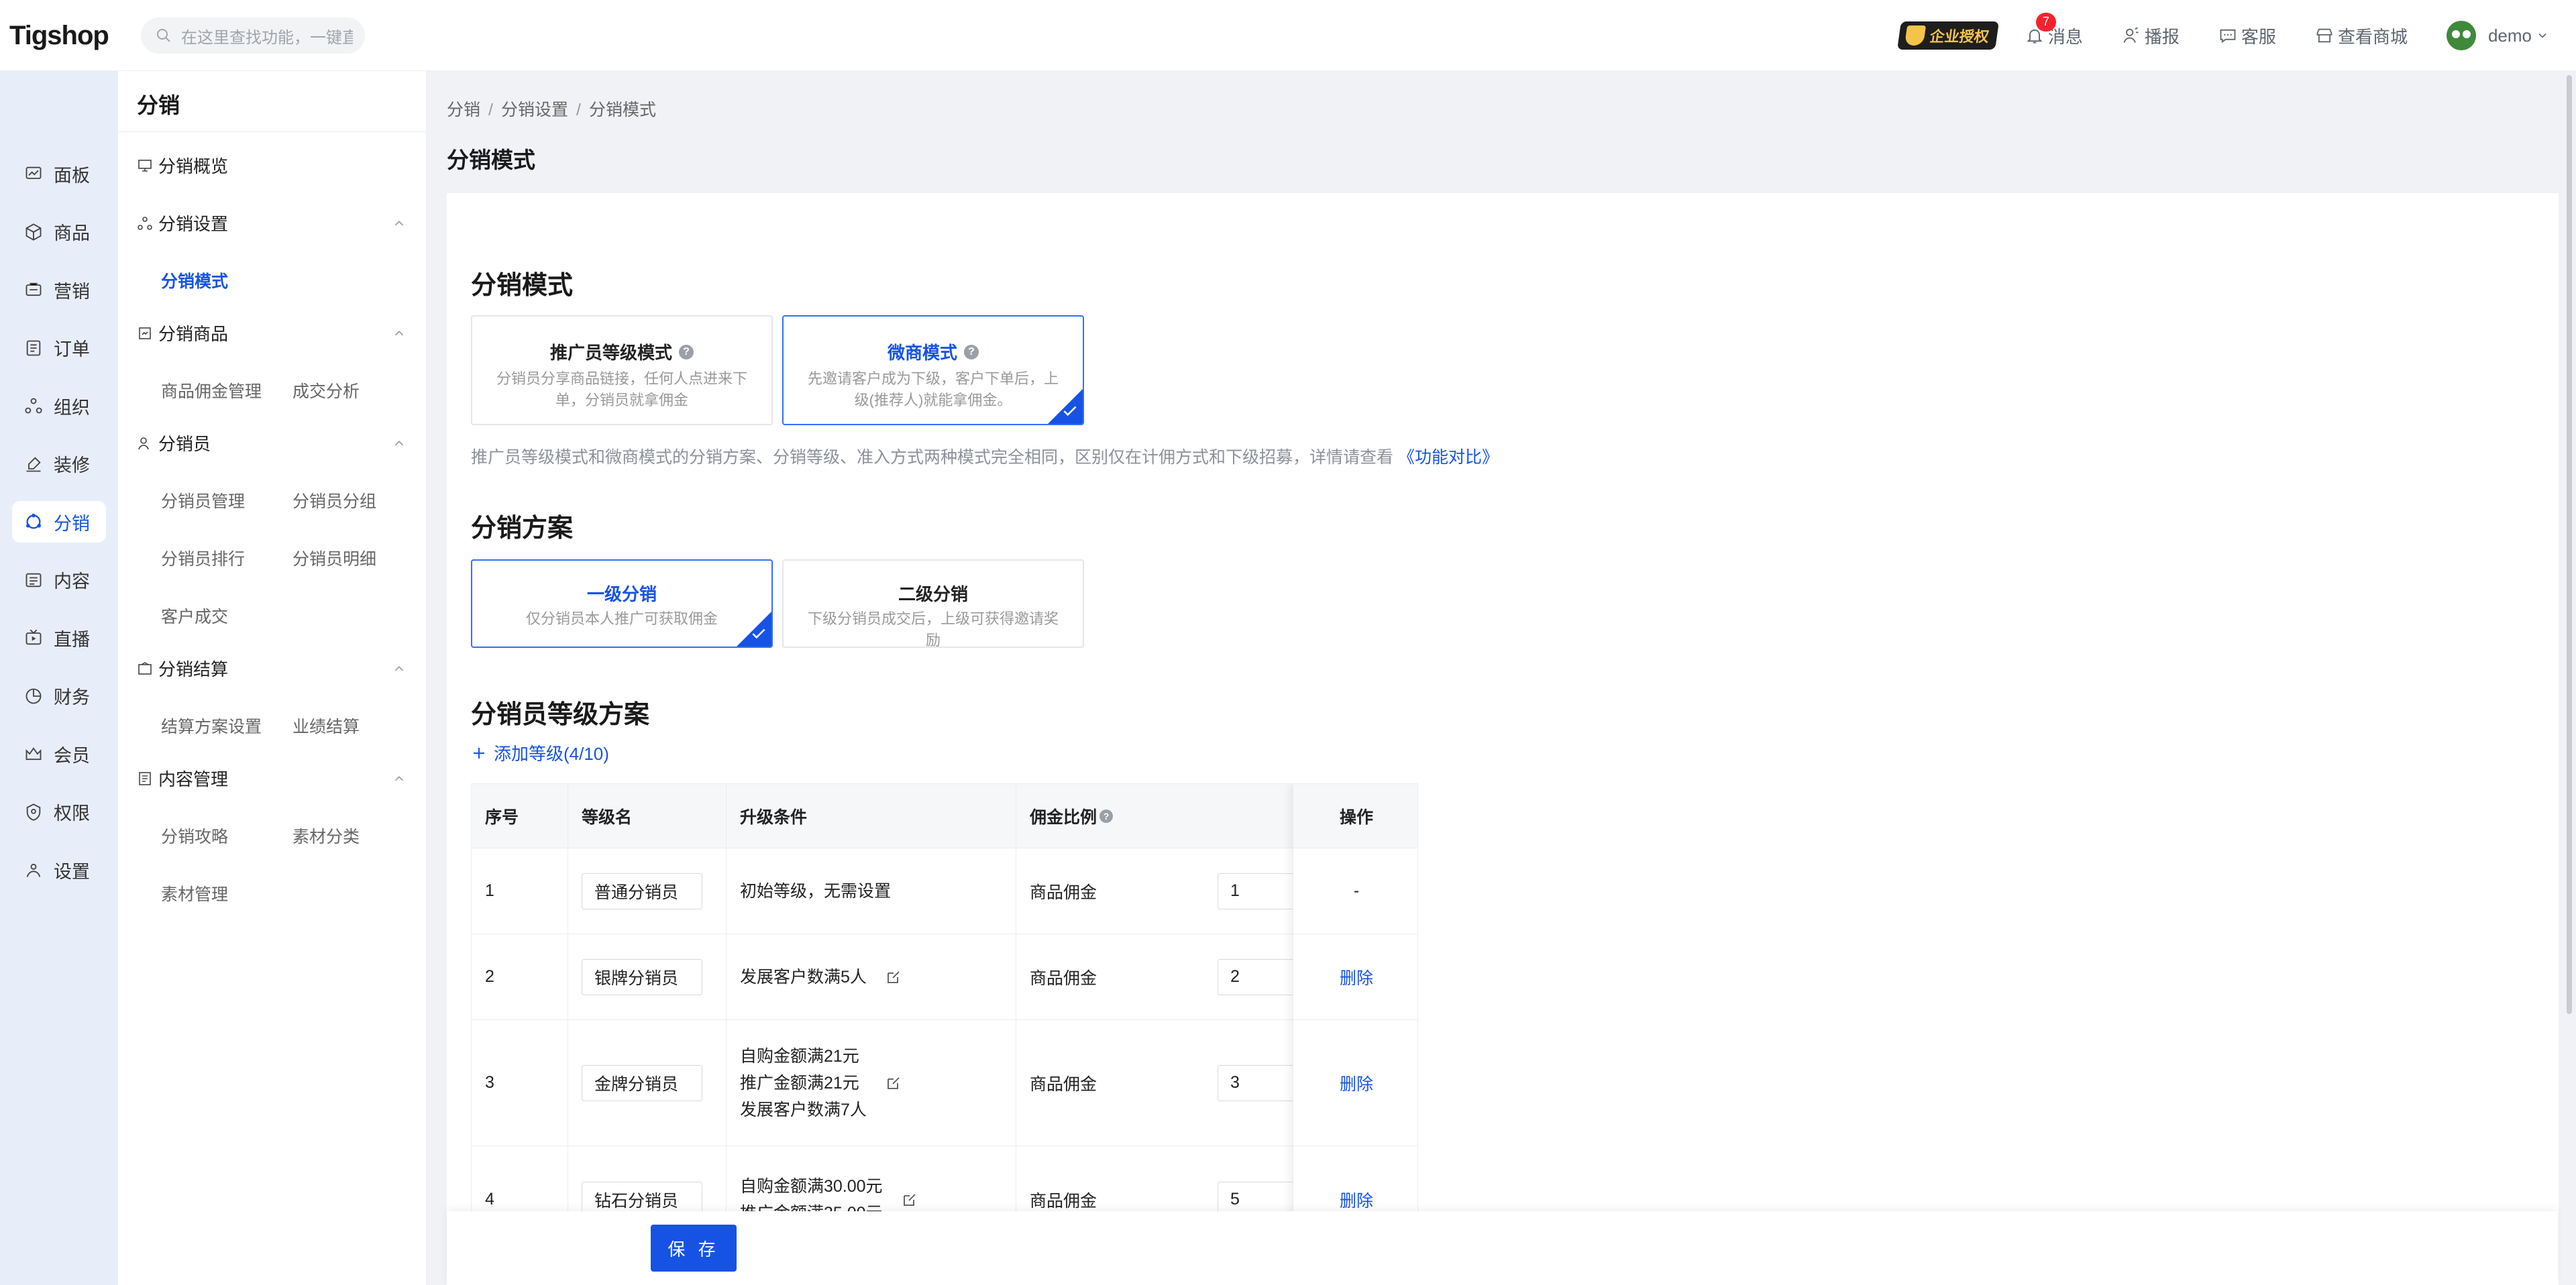 This screenshot has height=1285, width=2576. Describe the element at coordinates (59, 522) in the screenshot. I see `rail-item-7: 分销` at that location.